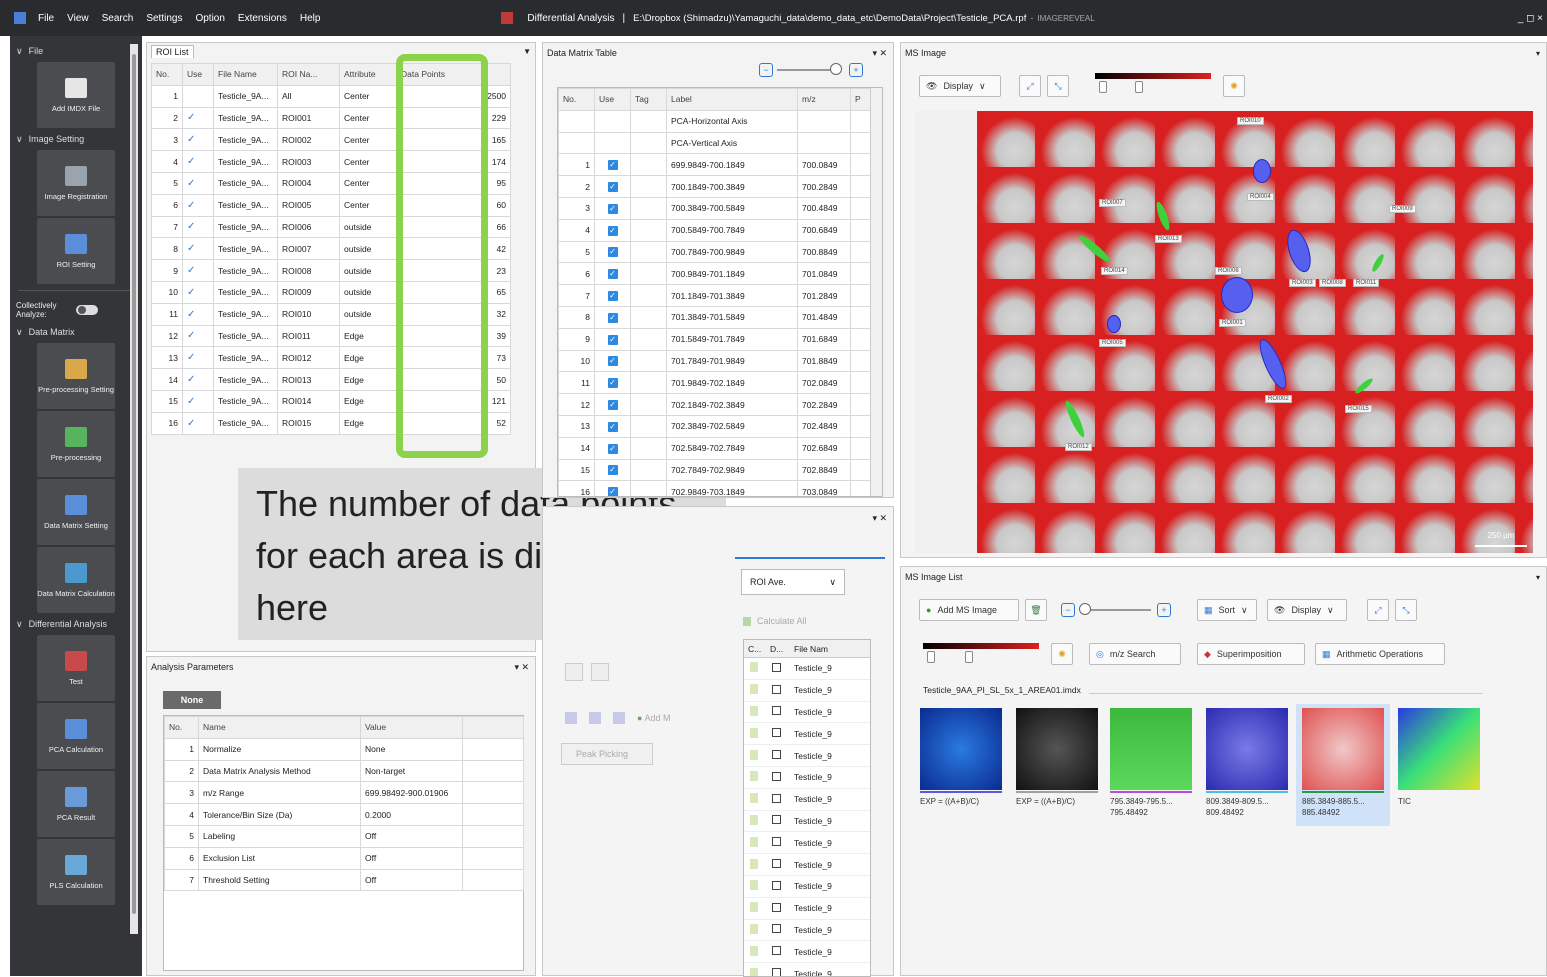 Image resolution: width=1547 pixels, height=977 pixels. Describe the element at coordinates (76, 95) in the screenshot. I see `add-imdx-button: Add IMDX File` at that location.